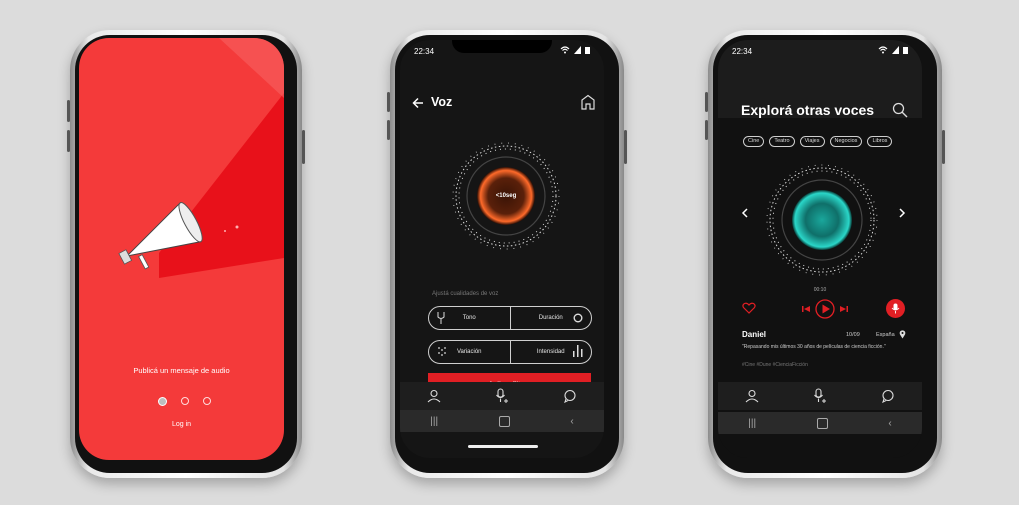 The image size is (1019, 505). I want to click on filter-duration: Duración, so click(550, 318).